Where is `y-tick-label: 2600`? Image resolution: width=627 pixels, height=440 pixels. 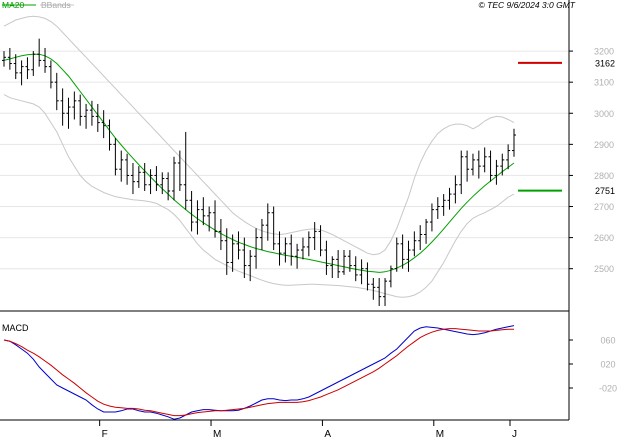 y-tick-label: 2600 is located at coordinates (604, 238).